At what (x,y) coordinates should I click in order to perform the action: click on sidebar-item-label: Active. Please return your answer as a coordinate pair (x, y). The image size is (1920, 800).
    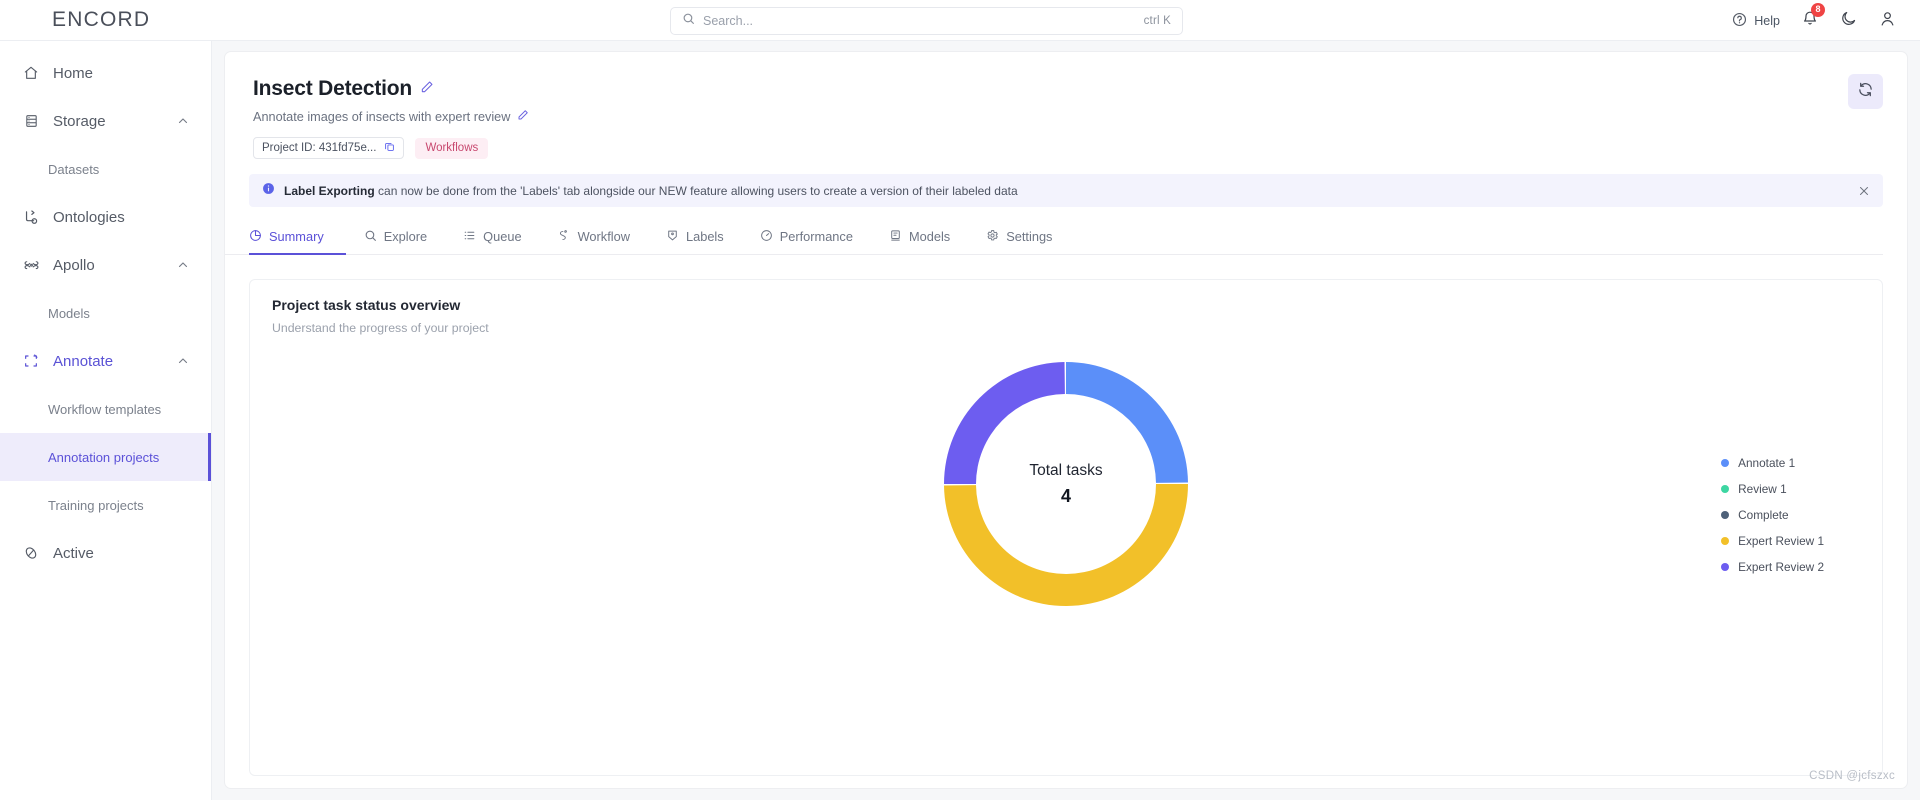
    Looking at the image, I should click on (73, 553).